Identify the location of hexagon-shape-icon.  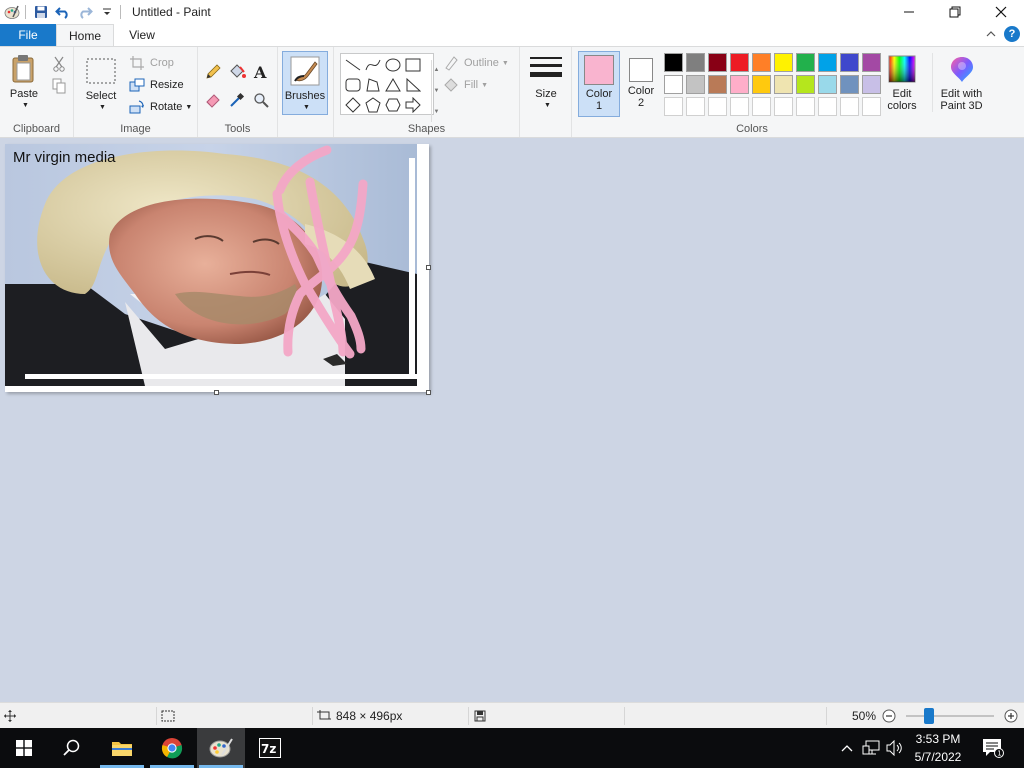
(393, 105).